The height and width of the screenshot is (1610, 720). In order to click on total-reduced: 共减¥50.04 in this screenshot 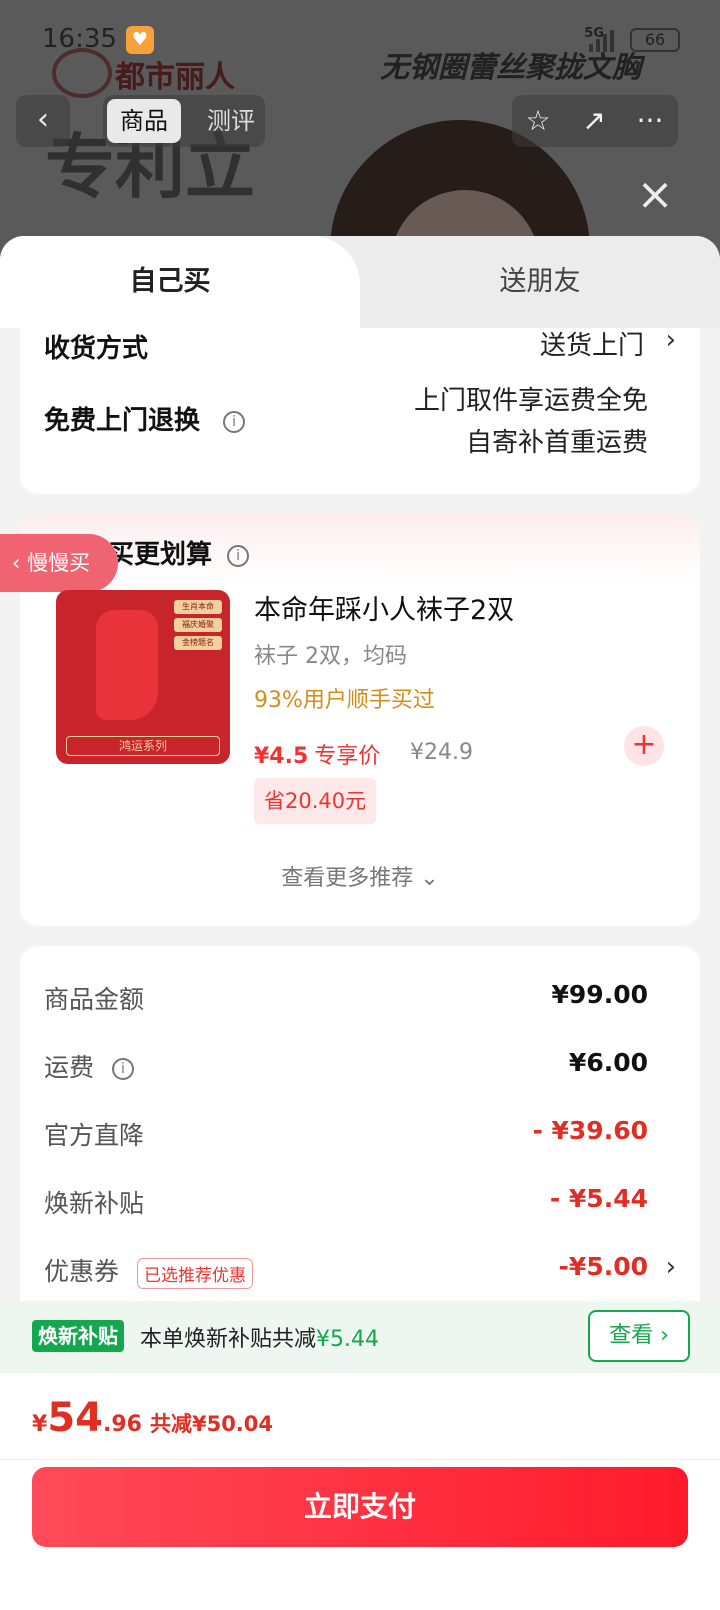, I will do `click(211, 1424)`.